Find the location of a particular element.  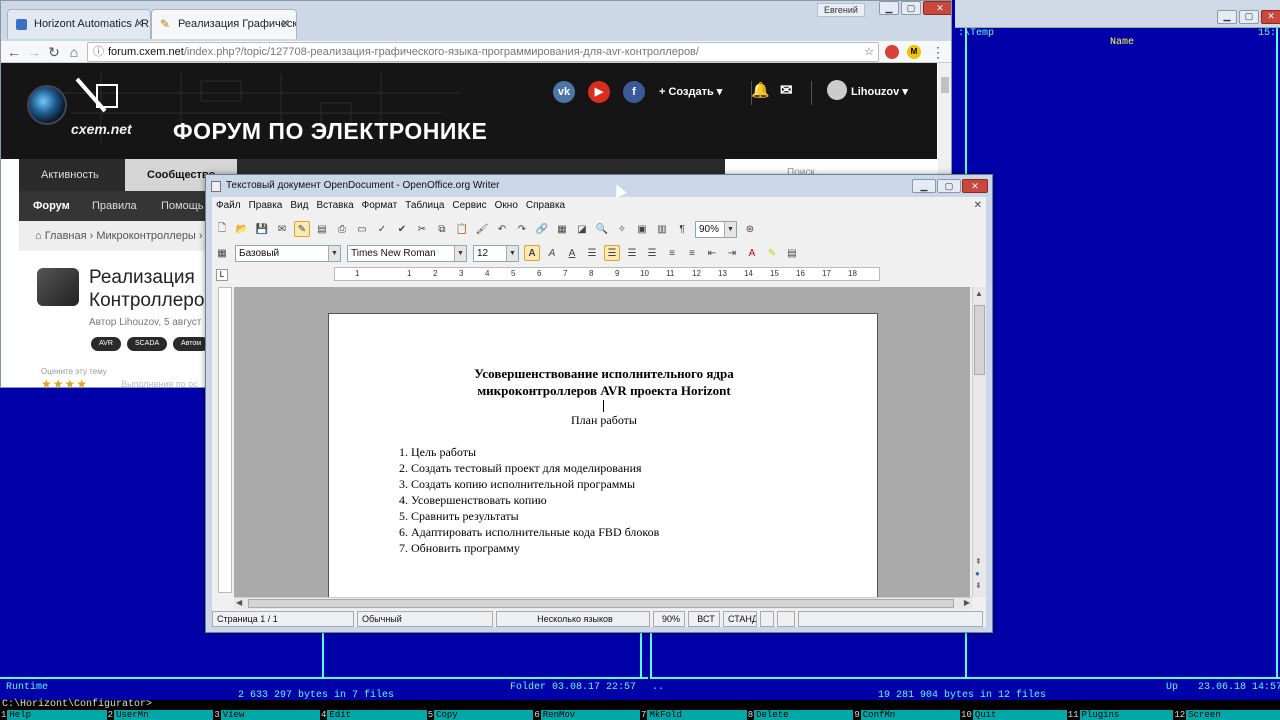

gallery-icon: ▣ is located at coordinates (642, 229).